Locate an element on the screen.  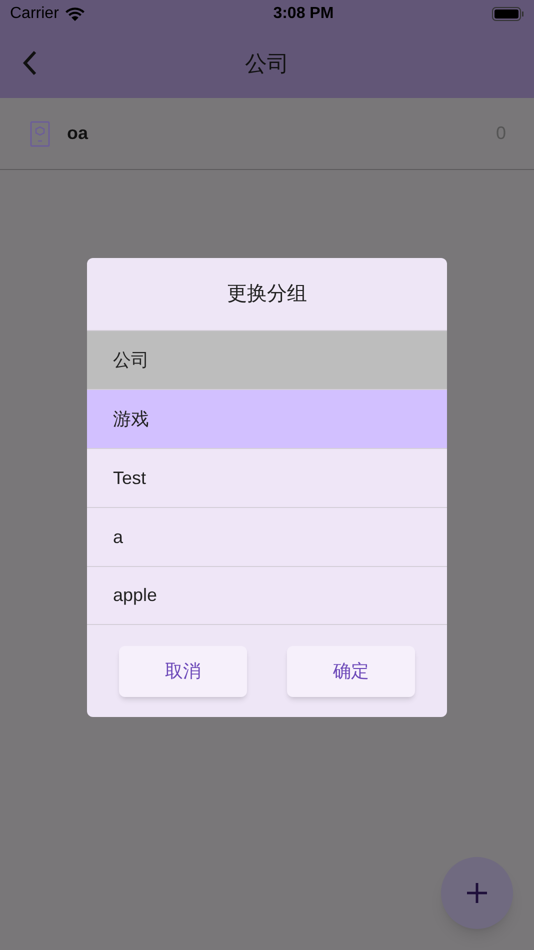
battery-icon is located at coordinates (508, 14).